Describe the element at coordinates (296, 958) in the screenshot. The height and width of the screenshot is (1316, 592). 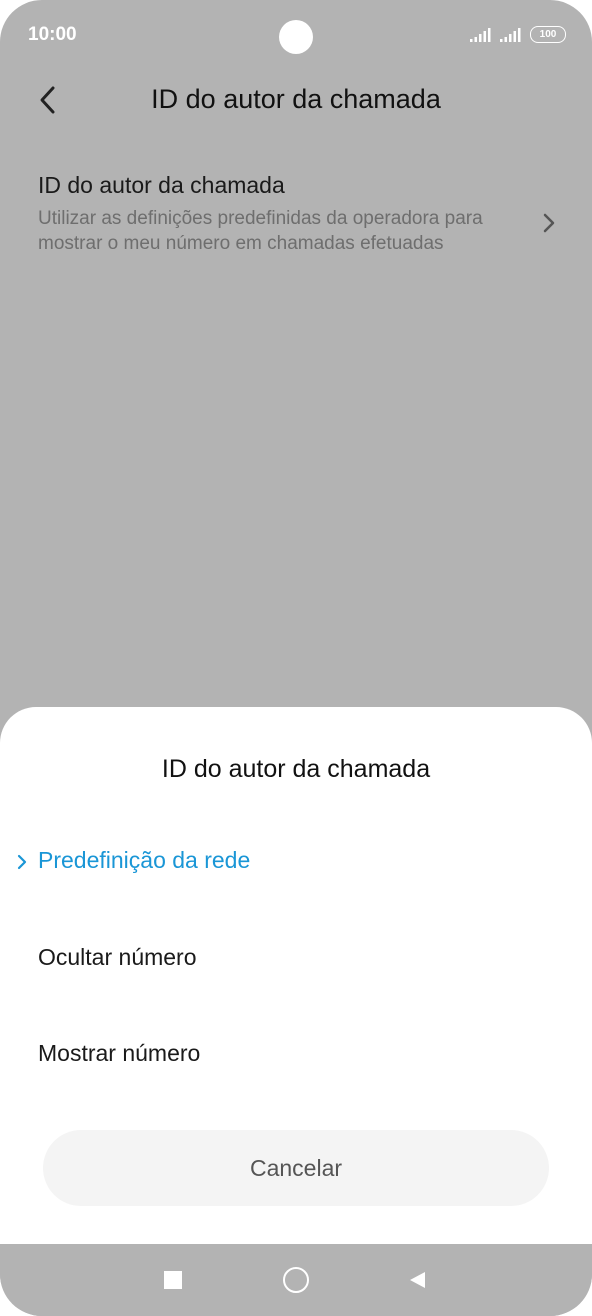
I see `option-hide-number: Ocultar número` at that location.